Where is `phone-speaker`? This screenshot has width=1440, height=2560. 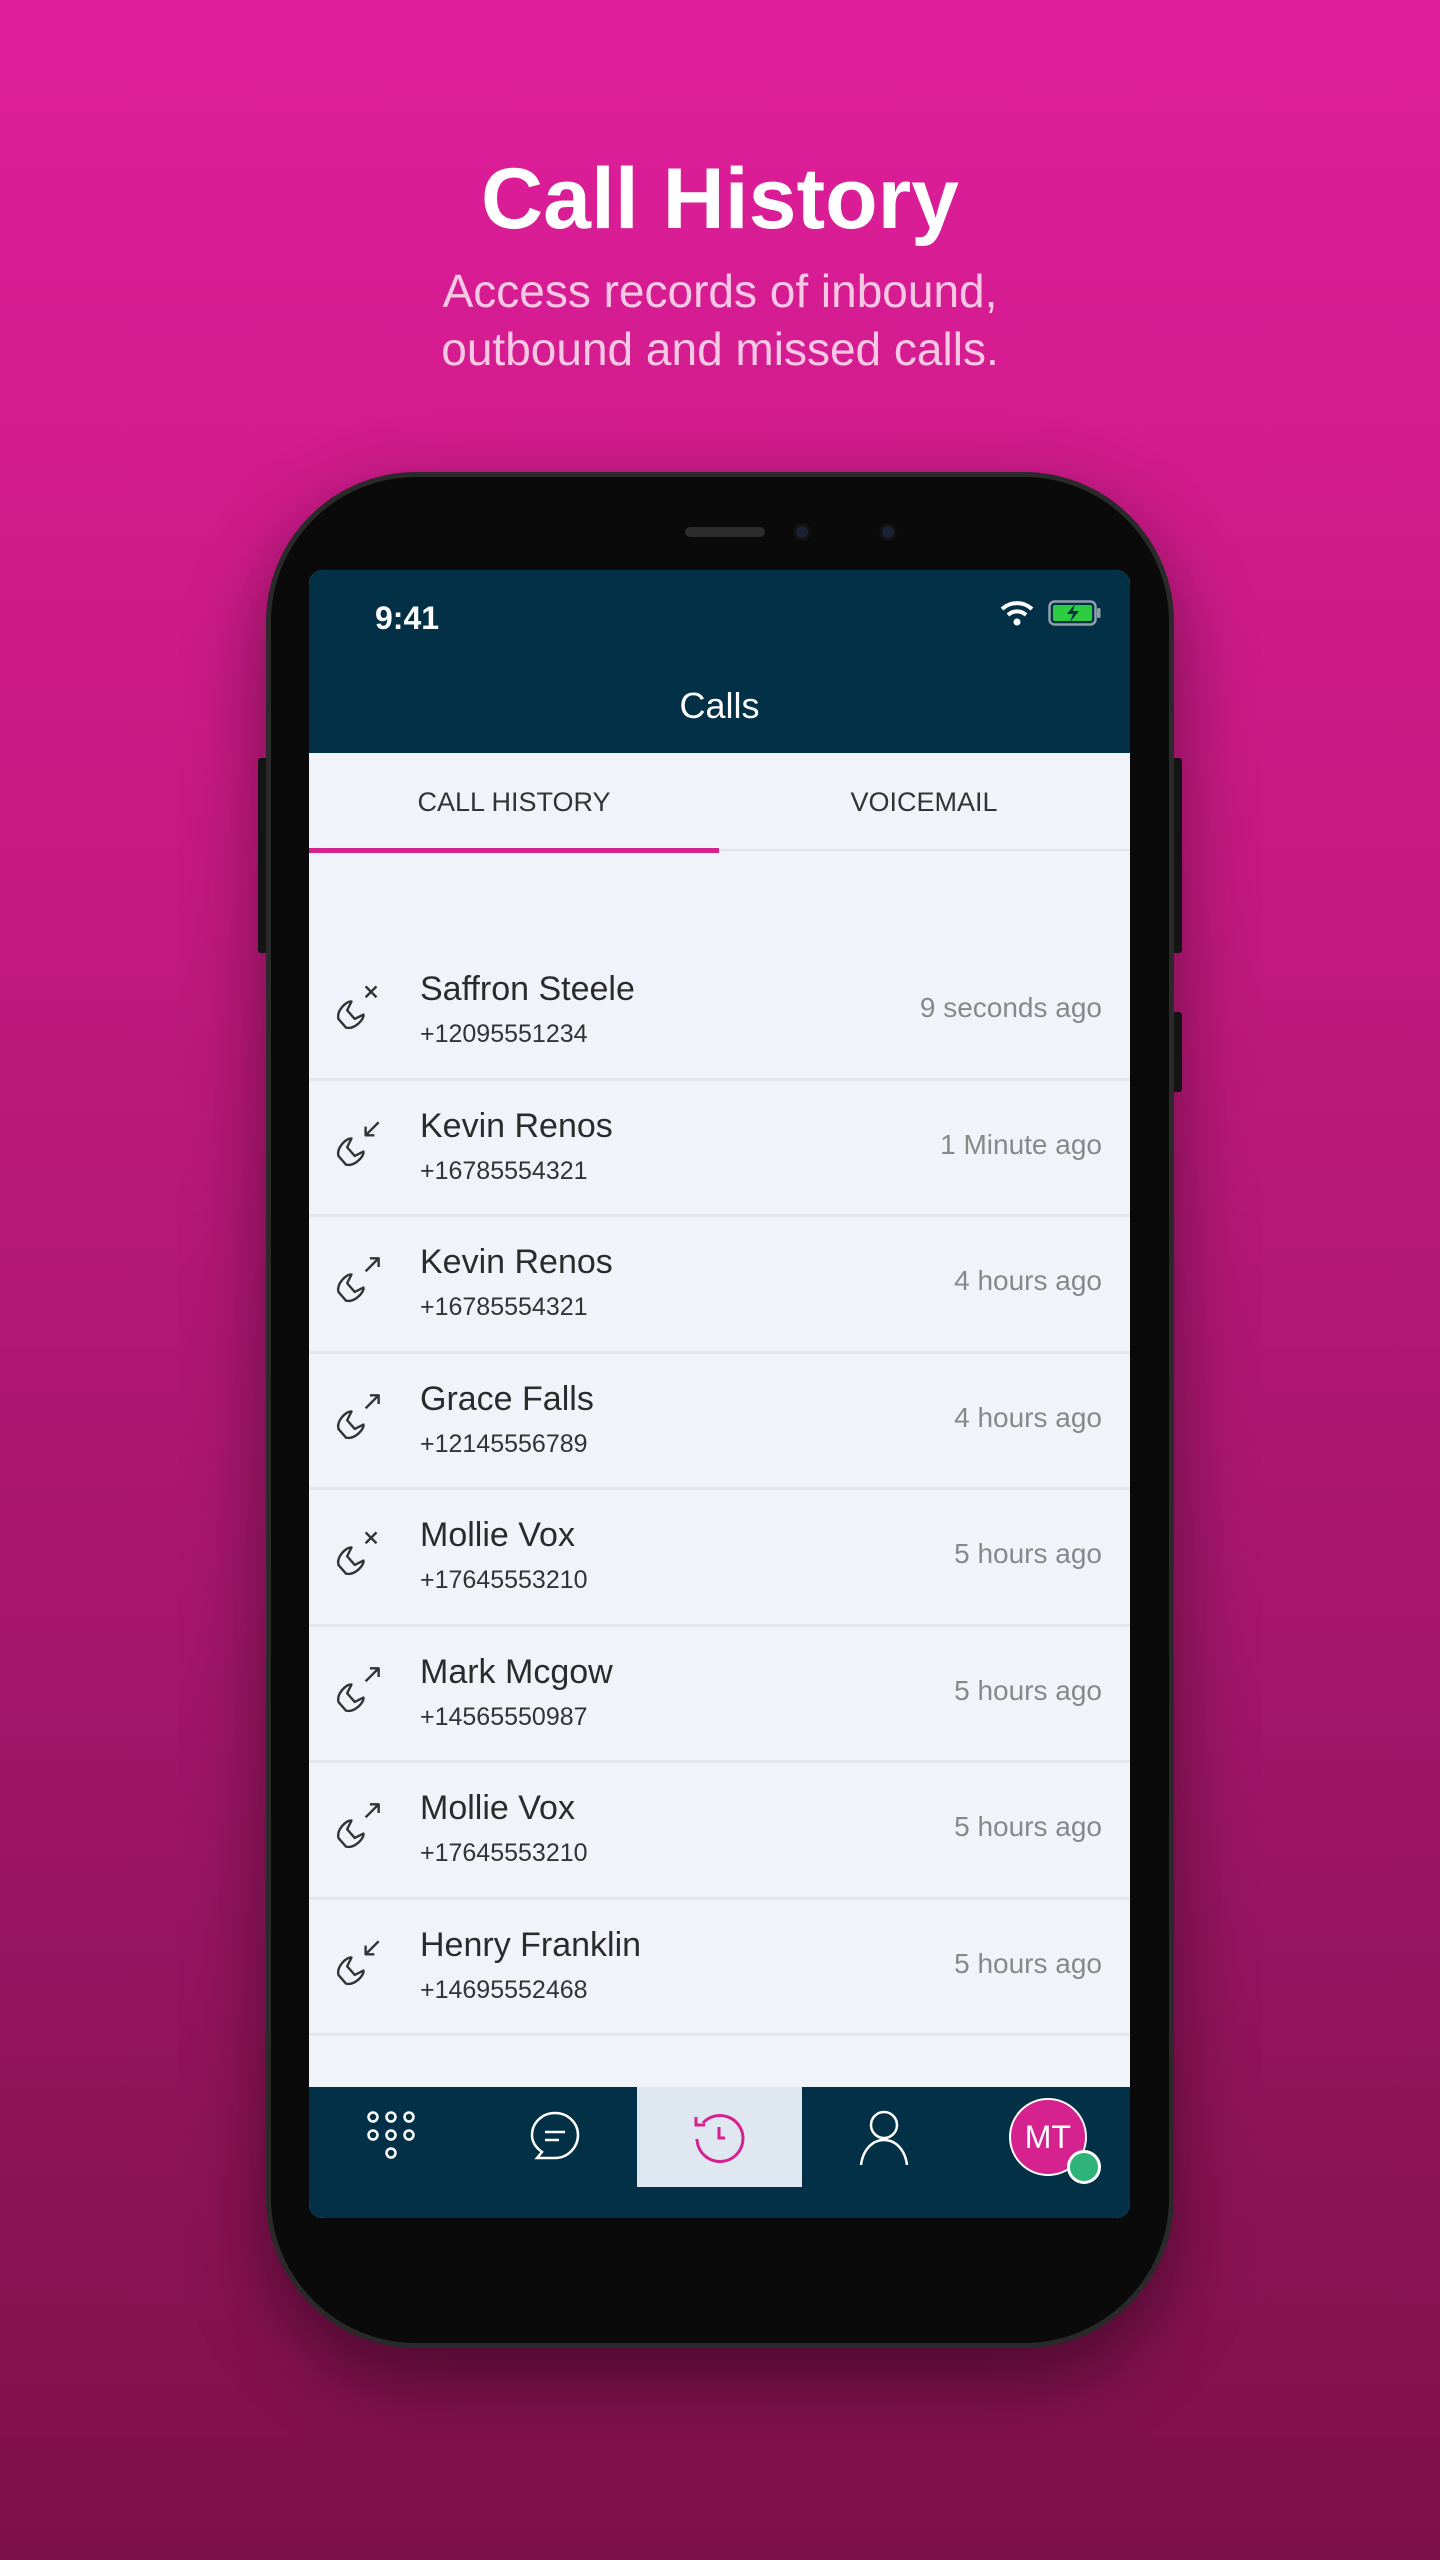 phone-speaker is located at coordinates (725, 532).